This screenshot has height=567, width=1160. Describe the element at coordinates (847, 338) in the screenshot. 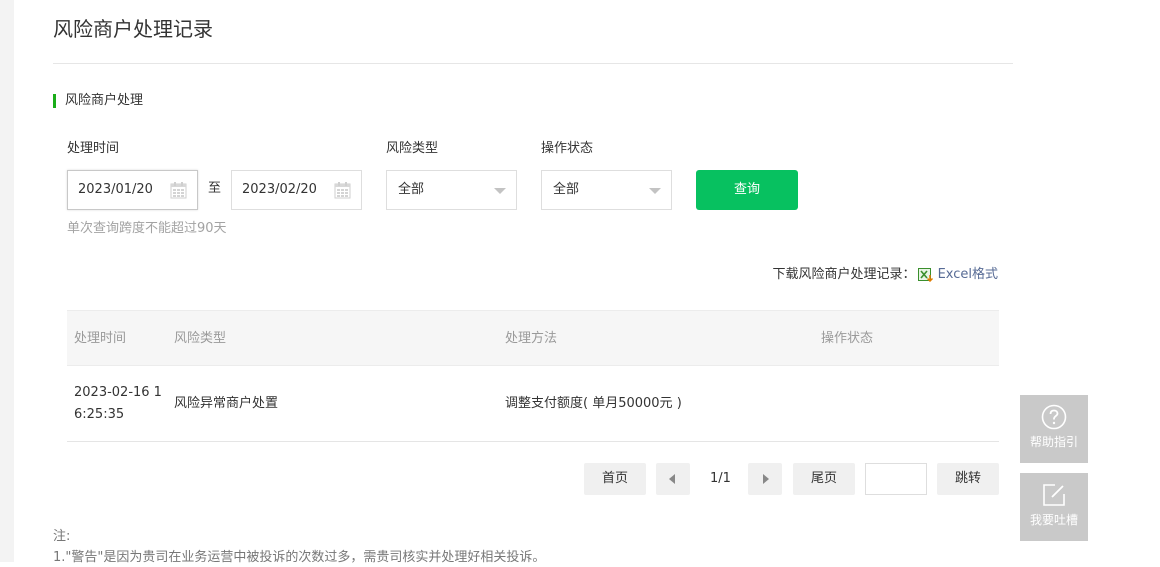

I see `column-header-status: 操作状态` at that location.